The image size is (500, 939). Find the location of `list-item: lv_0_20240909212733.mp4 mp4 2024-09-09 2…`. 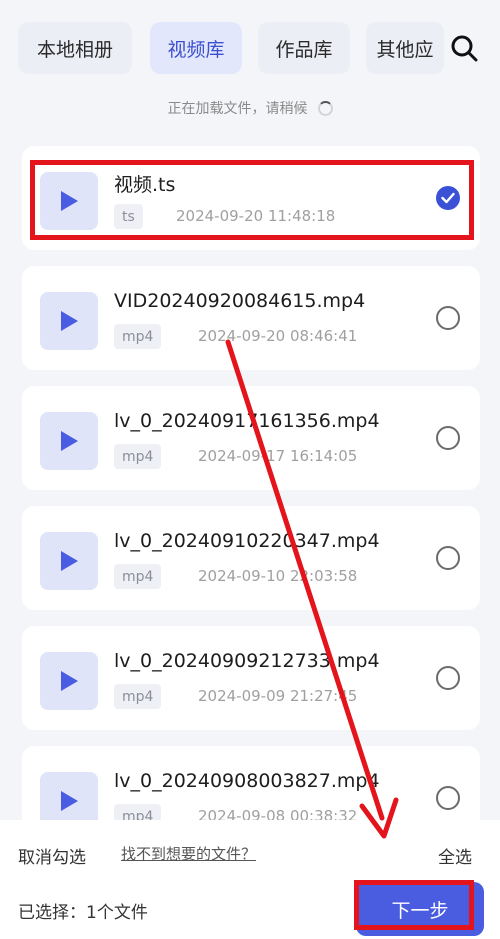

list-item: lv_0_20240909212733.mp4 mp4 2024-09-09 2… is located at coordinates (251, 678).